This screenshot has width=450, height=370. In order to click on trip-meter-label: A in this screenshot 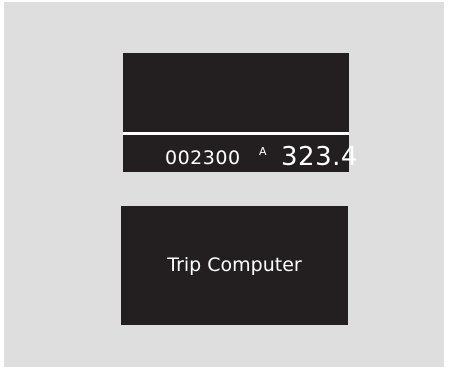, I will do `click(263, 151)`.